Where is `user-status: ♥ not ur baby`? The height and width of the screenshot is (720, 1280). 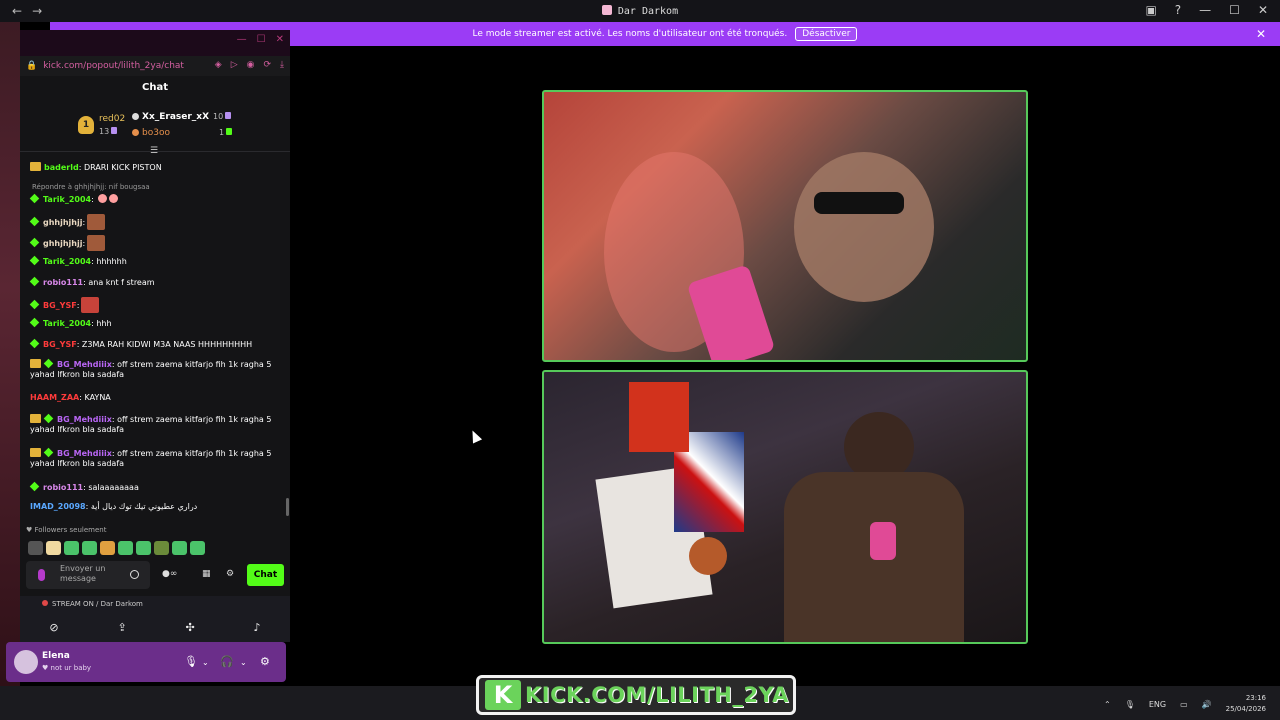
user-status: ♥ not ur baby is located at coordinates (66, 668).